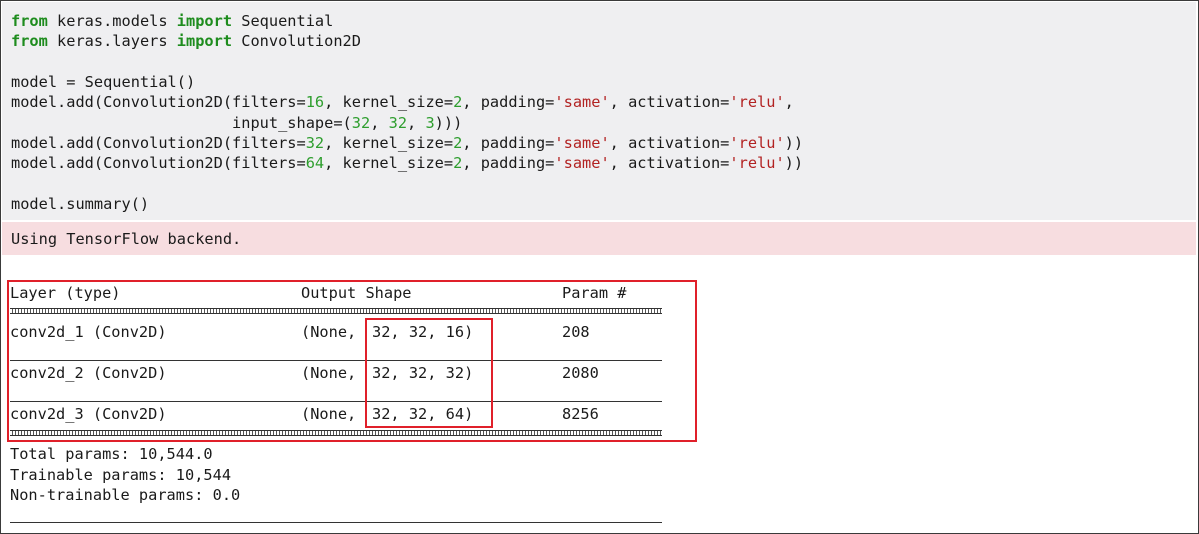  Describe the element at coordinates (181, 122) in the screenshot. I see `code-text: input_shape=(` at that location.